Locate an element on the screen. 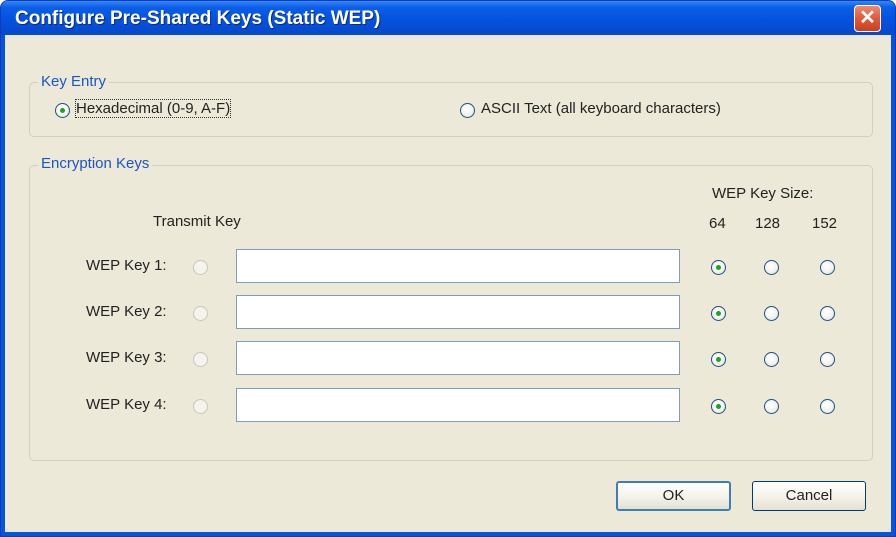  transmit-key-2-radio is located at coordinates (200, 313).